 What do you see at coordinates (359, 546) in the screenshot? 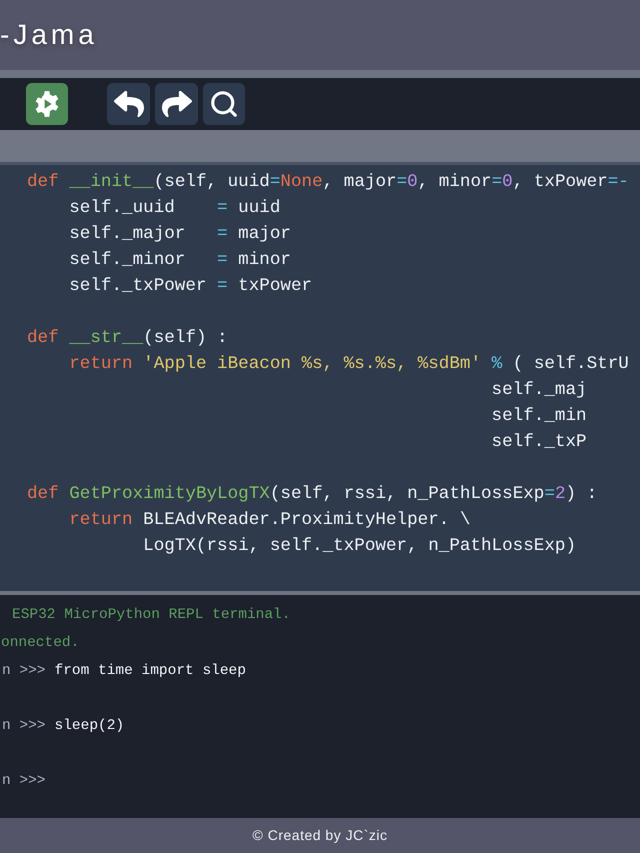
I see `code-token: LogTX(rssi, self._txPower, n_PathLossExp)` at bounding box center [359, 546].